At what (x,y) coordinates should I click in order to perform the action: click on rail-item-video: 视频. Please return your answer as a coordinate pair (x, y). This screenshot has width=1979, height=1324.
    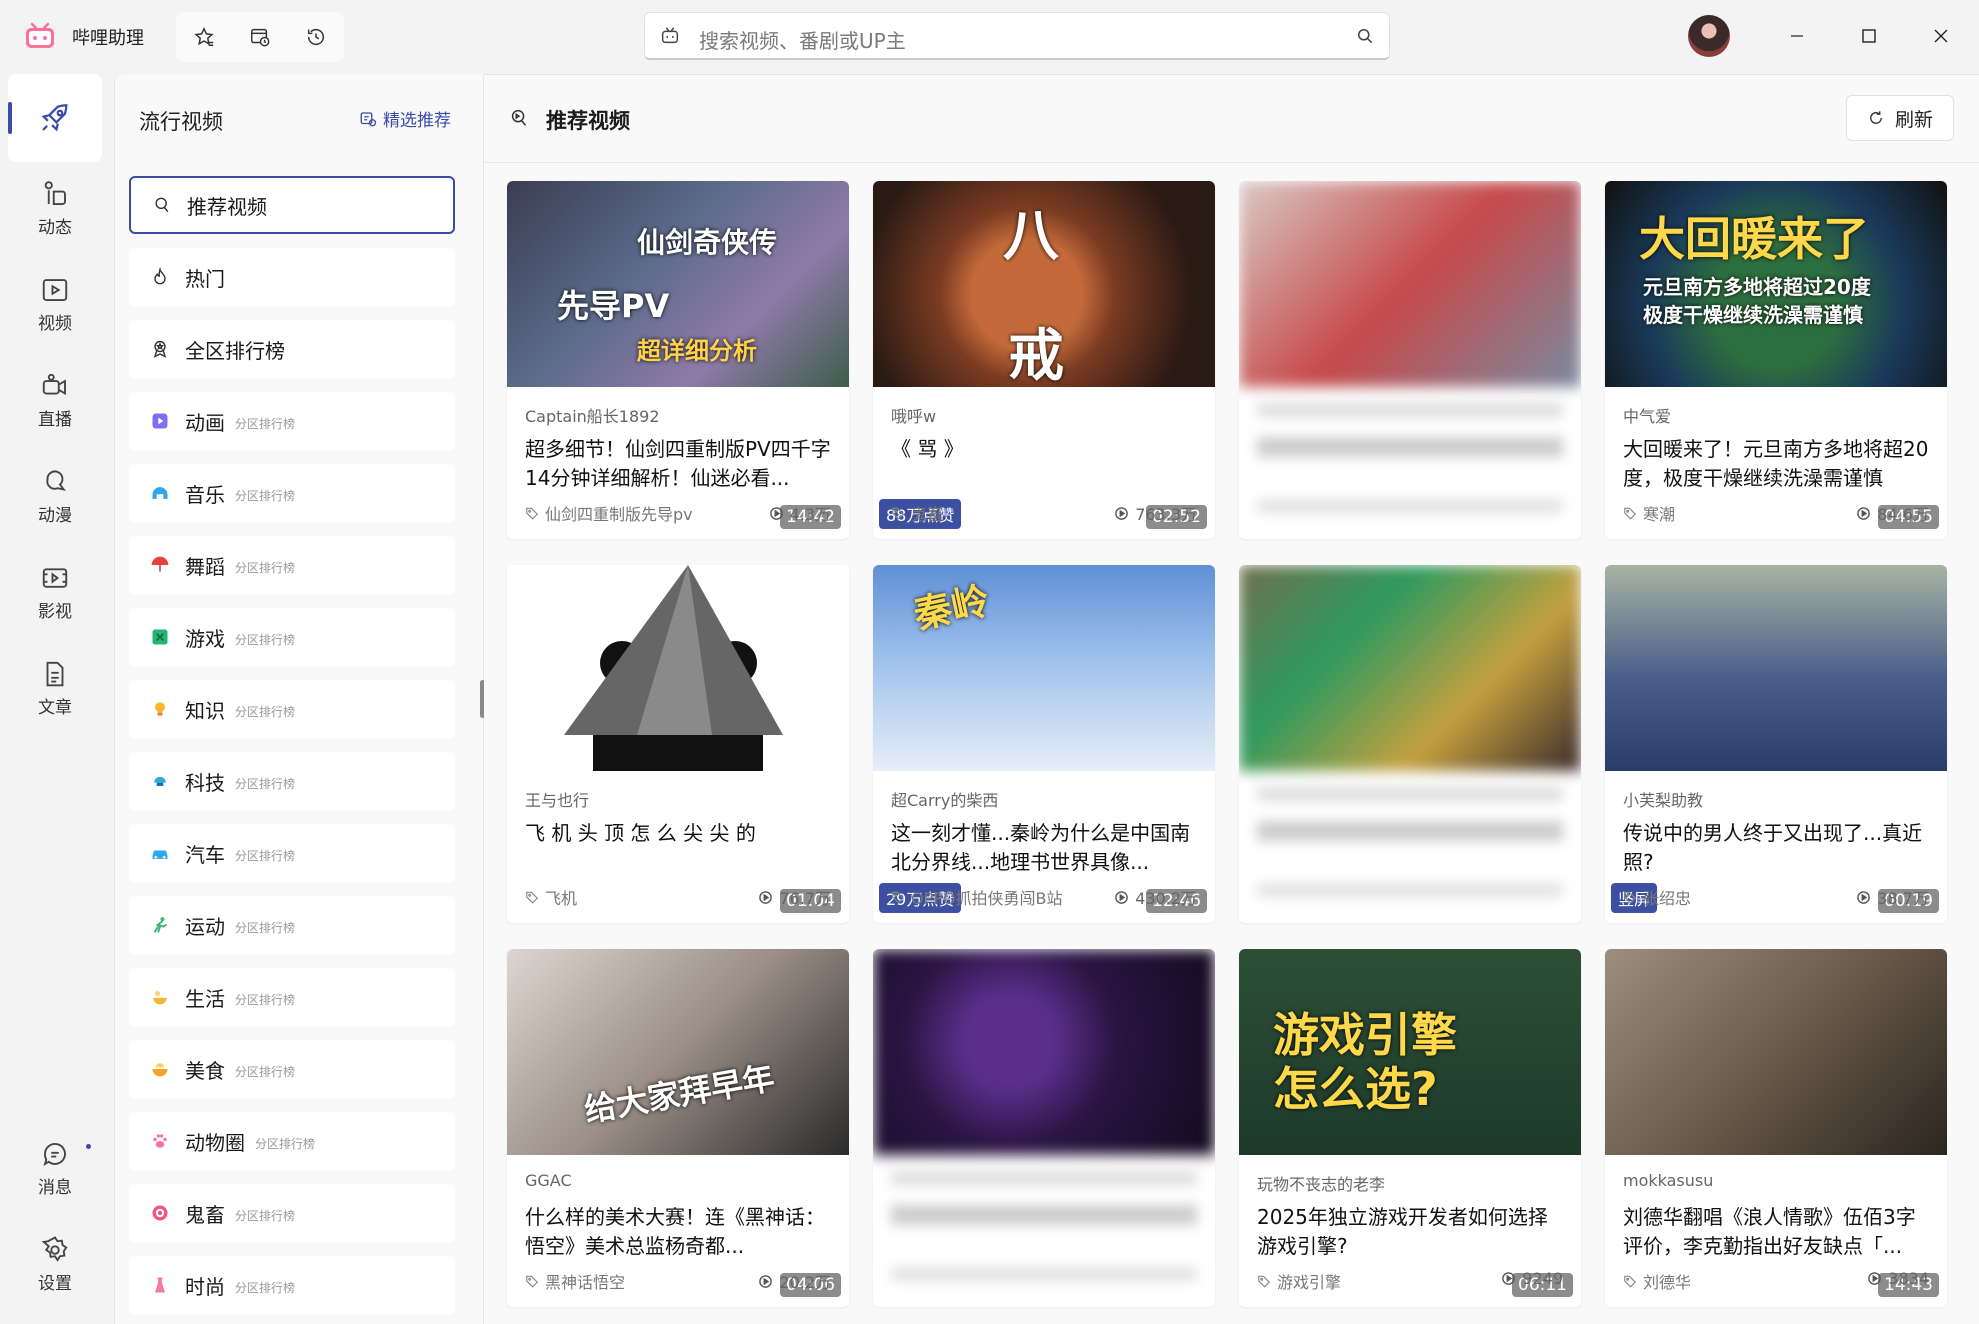
    Looking at the image, I should click on (55, 304).